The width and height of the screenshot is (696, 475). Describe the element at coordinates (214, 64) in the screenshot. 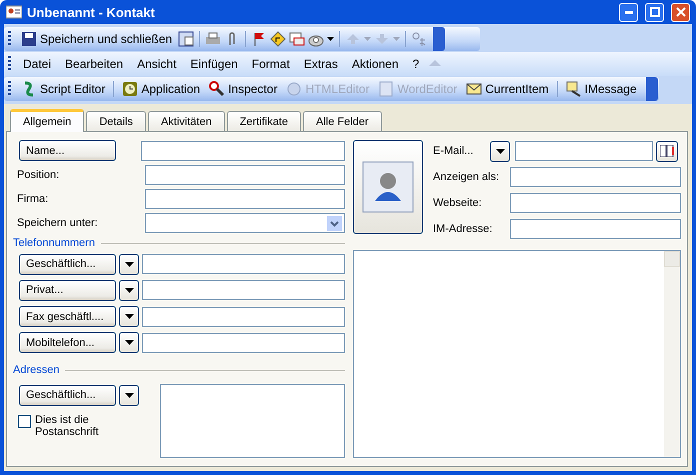

I see `menu-item: Einfügen` at that location.